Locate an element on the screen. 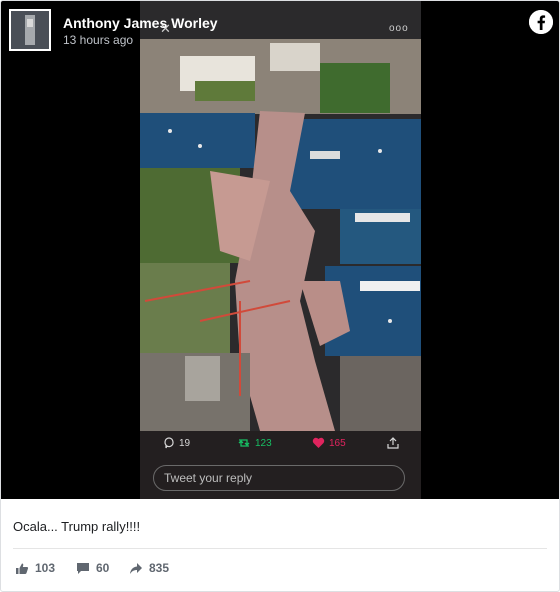 This screenshot has width=560, height=592. avatar is located at coordinates (30, 30).